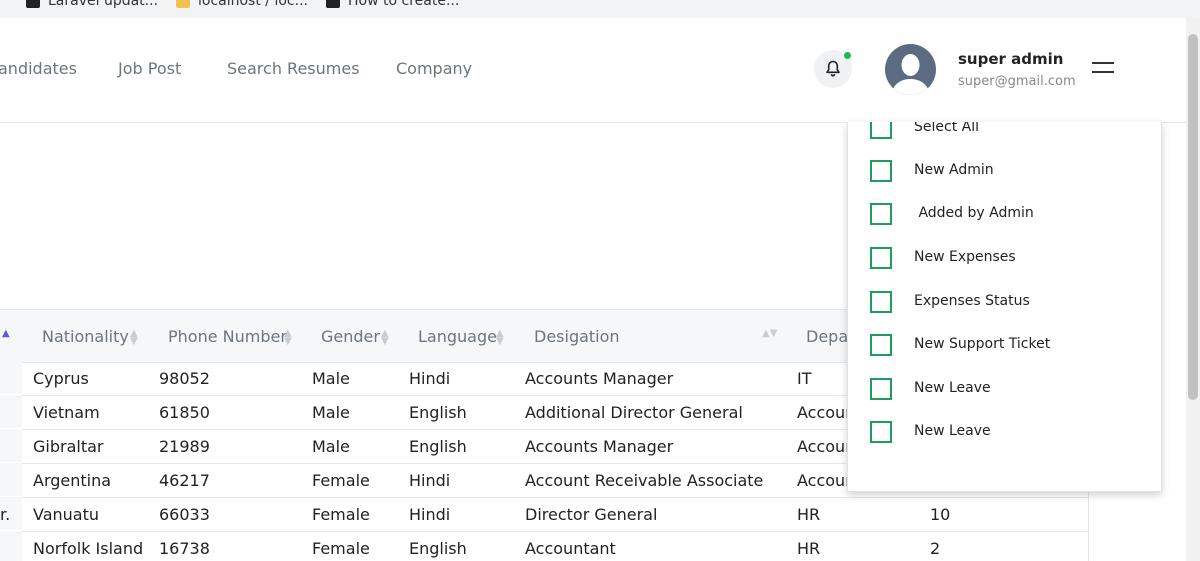 The width and height of the screenshot is (1200, 561). Describe the element at coordinates (847, 55) in the screenshot. I see `notification-dot` at that location.